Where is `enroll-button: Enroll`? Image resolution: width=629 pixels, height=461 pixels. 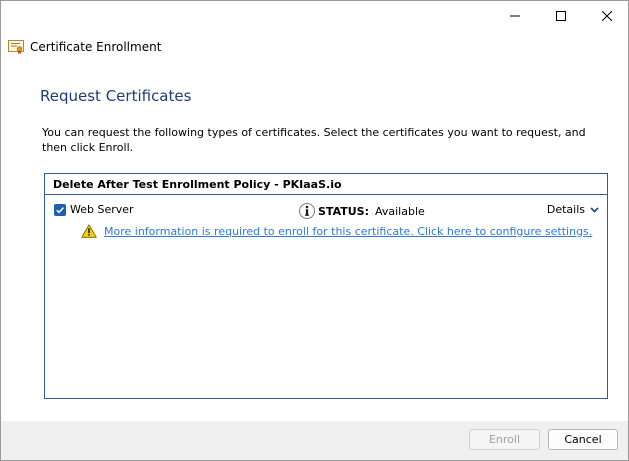
enroll-button: Enroll is located at coordinates (504, 439).